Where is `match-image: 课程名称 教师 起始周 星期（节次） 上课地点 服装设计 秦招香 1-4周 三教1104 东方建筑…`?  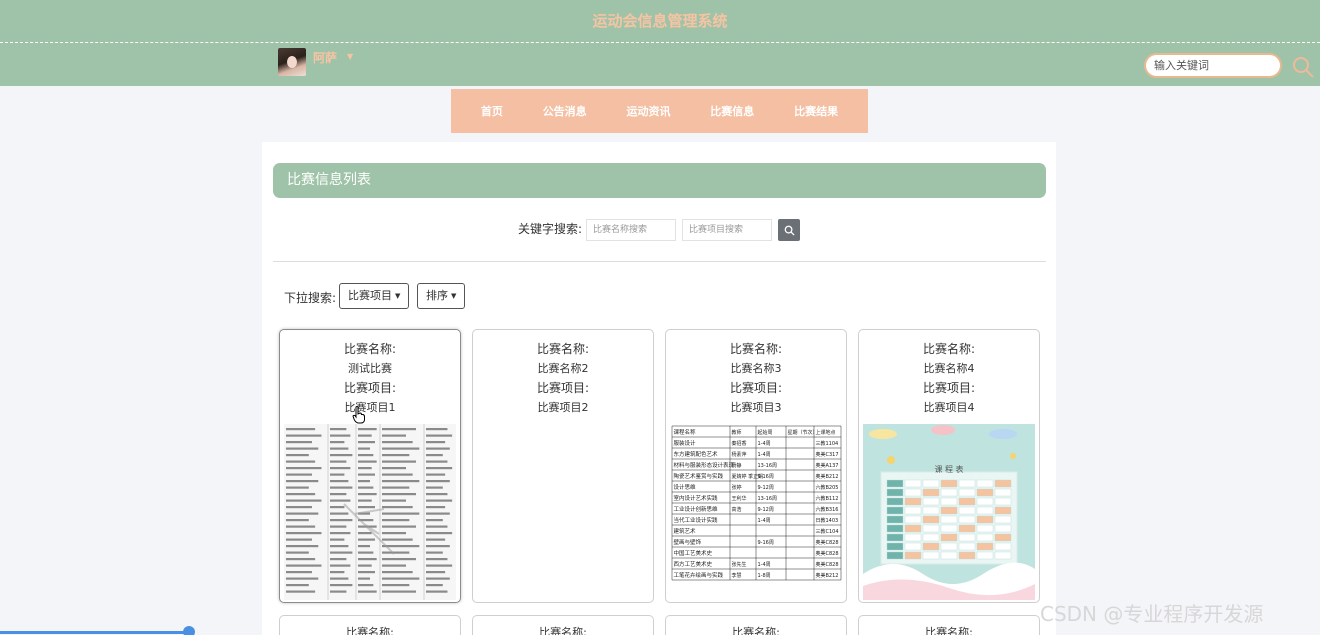
match-image: 课程名称 教师 起始周 星期（节次） 上课地点 服装设计 秦招香 1-4周 三教1104 东方建筑… is located at coordinates (756, 512).